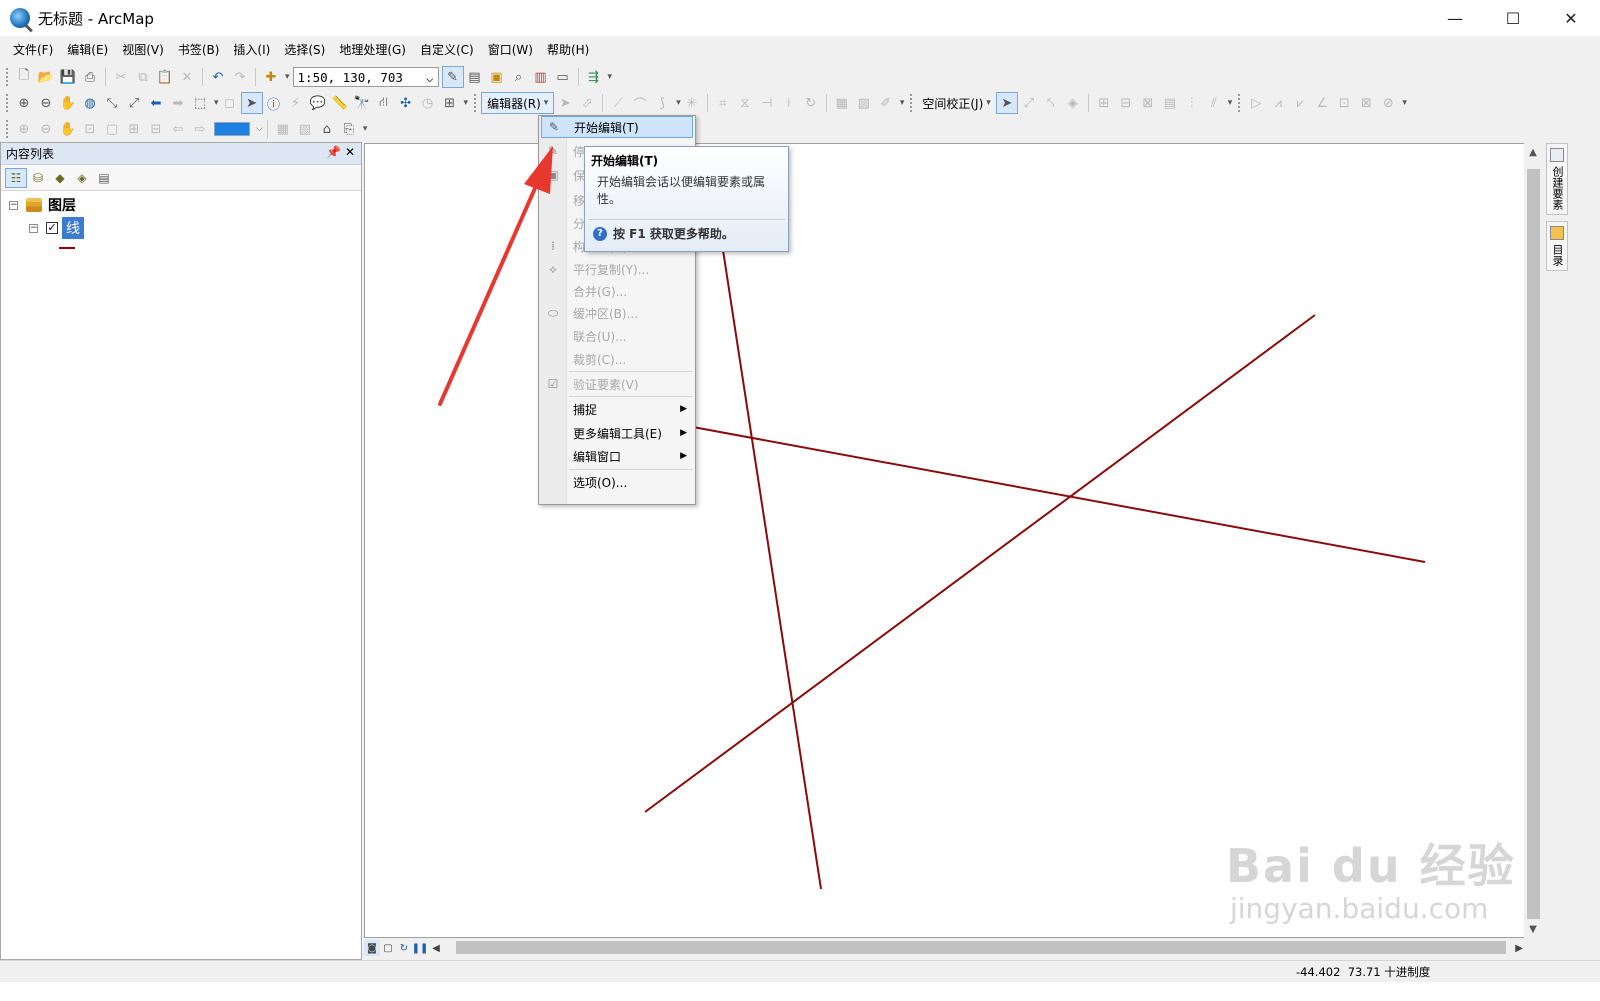 This screenshot has height=1001, width=1600. What do you see at coordinates (200, 103) in the screenshot?
I see `select-features-icon: ⬚` at bounding box center [200, 103].